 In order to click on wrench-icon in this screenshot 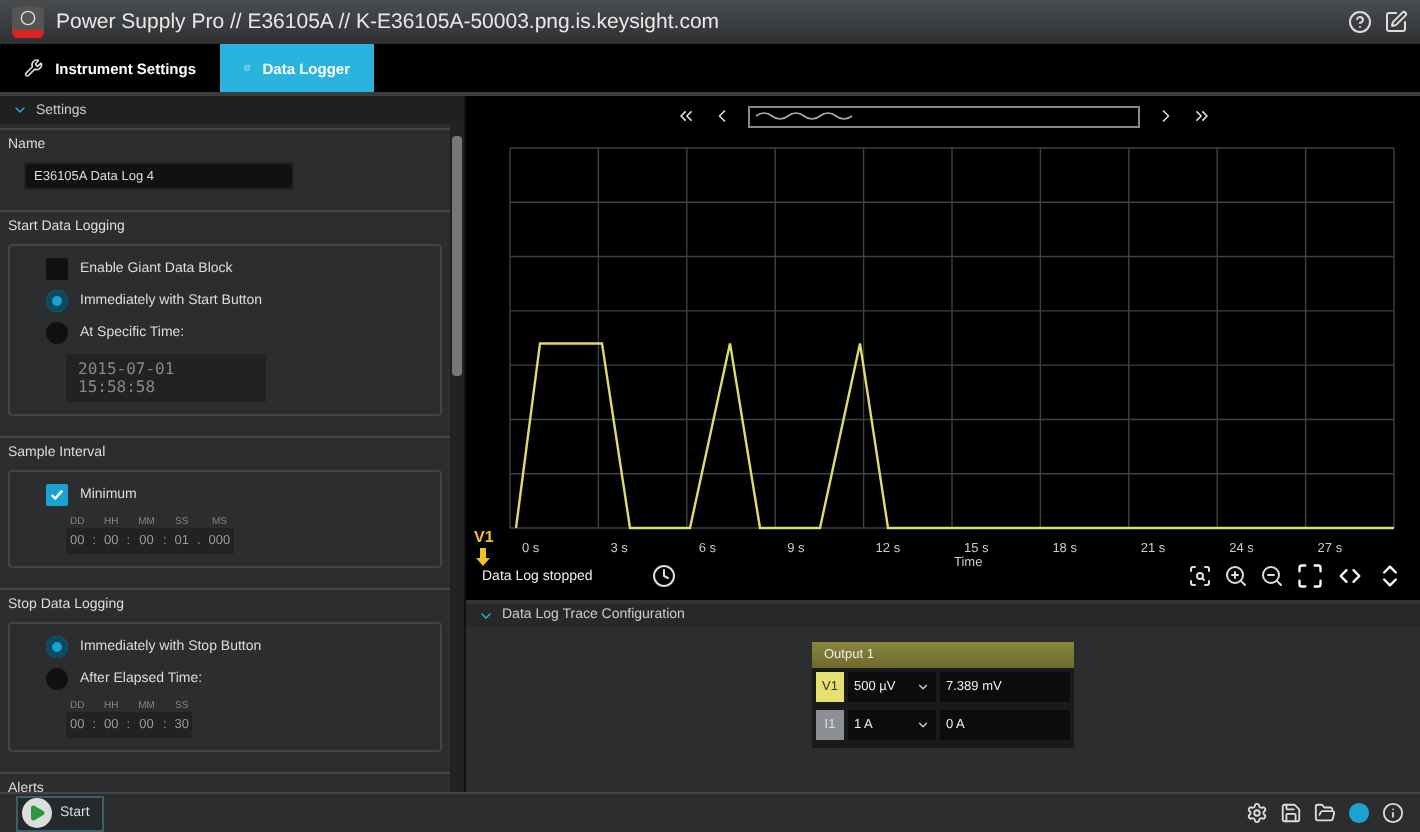, I will do `click(34, 68)`.